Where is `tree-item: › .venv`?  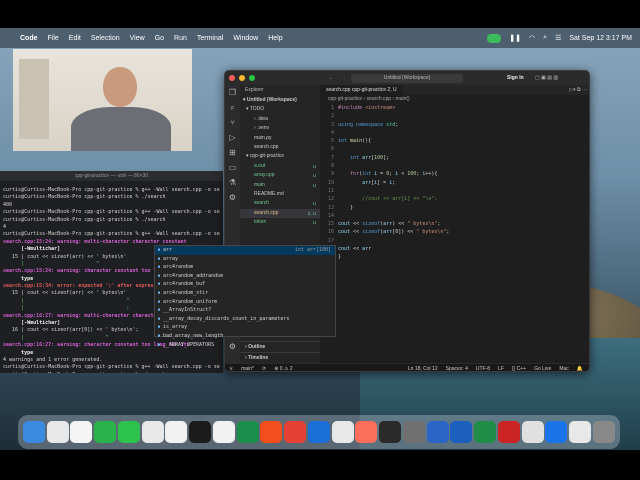 tree-item: › .venv is located at coordinates (280, 128).